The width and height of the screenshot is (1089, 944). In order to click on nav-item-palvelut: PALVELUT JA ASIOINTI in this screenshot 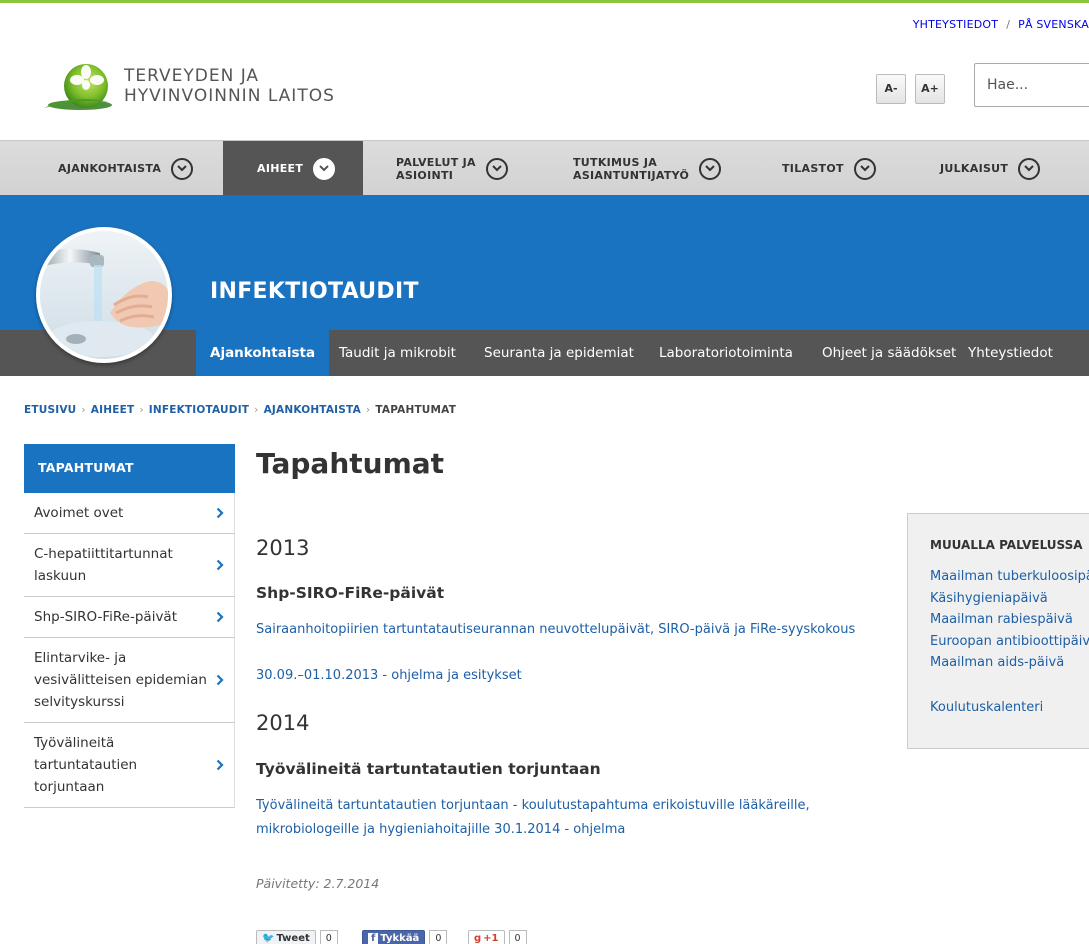, I will do `click(452, 168)`.